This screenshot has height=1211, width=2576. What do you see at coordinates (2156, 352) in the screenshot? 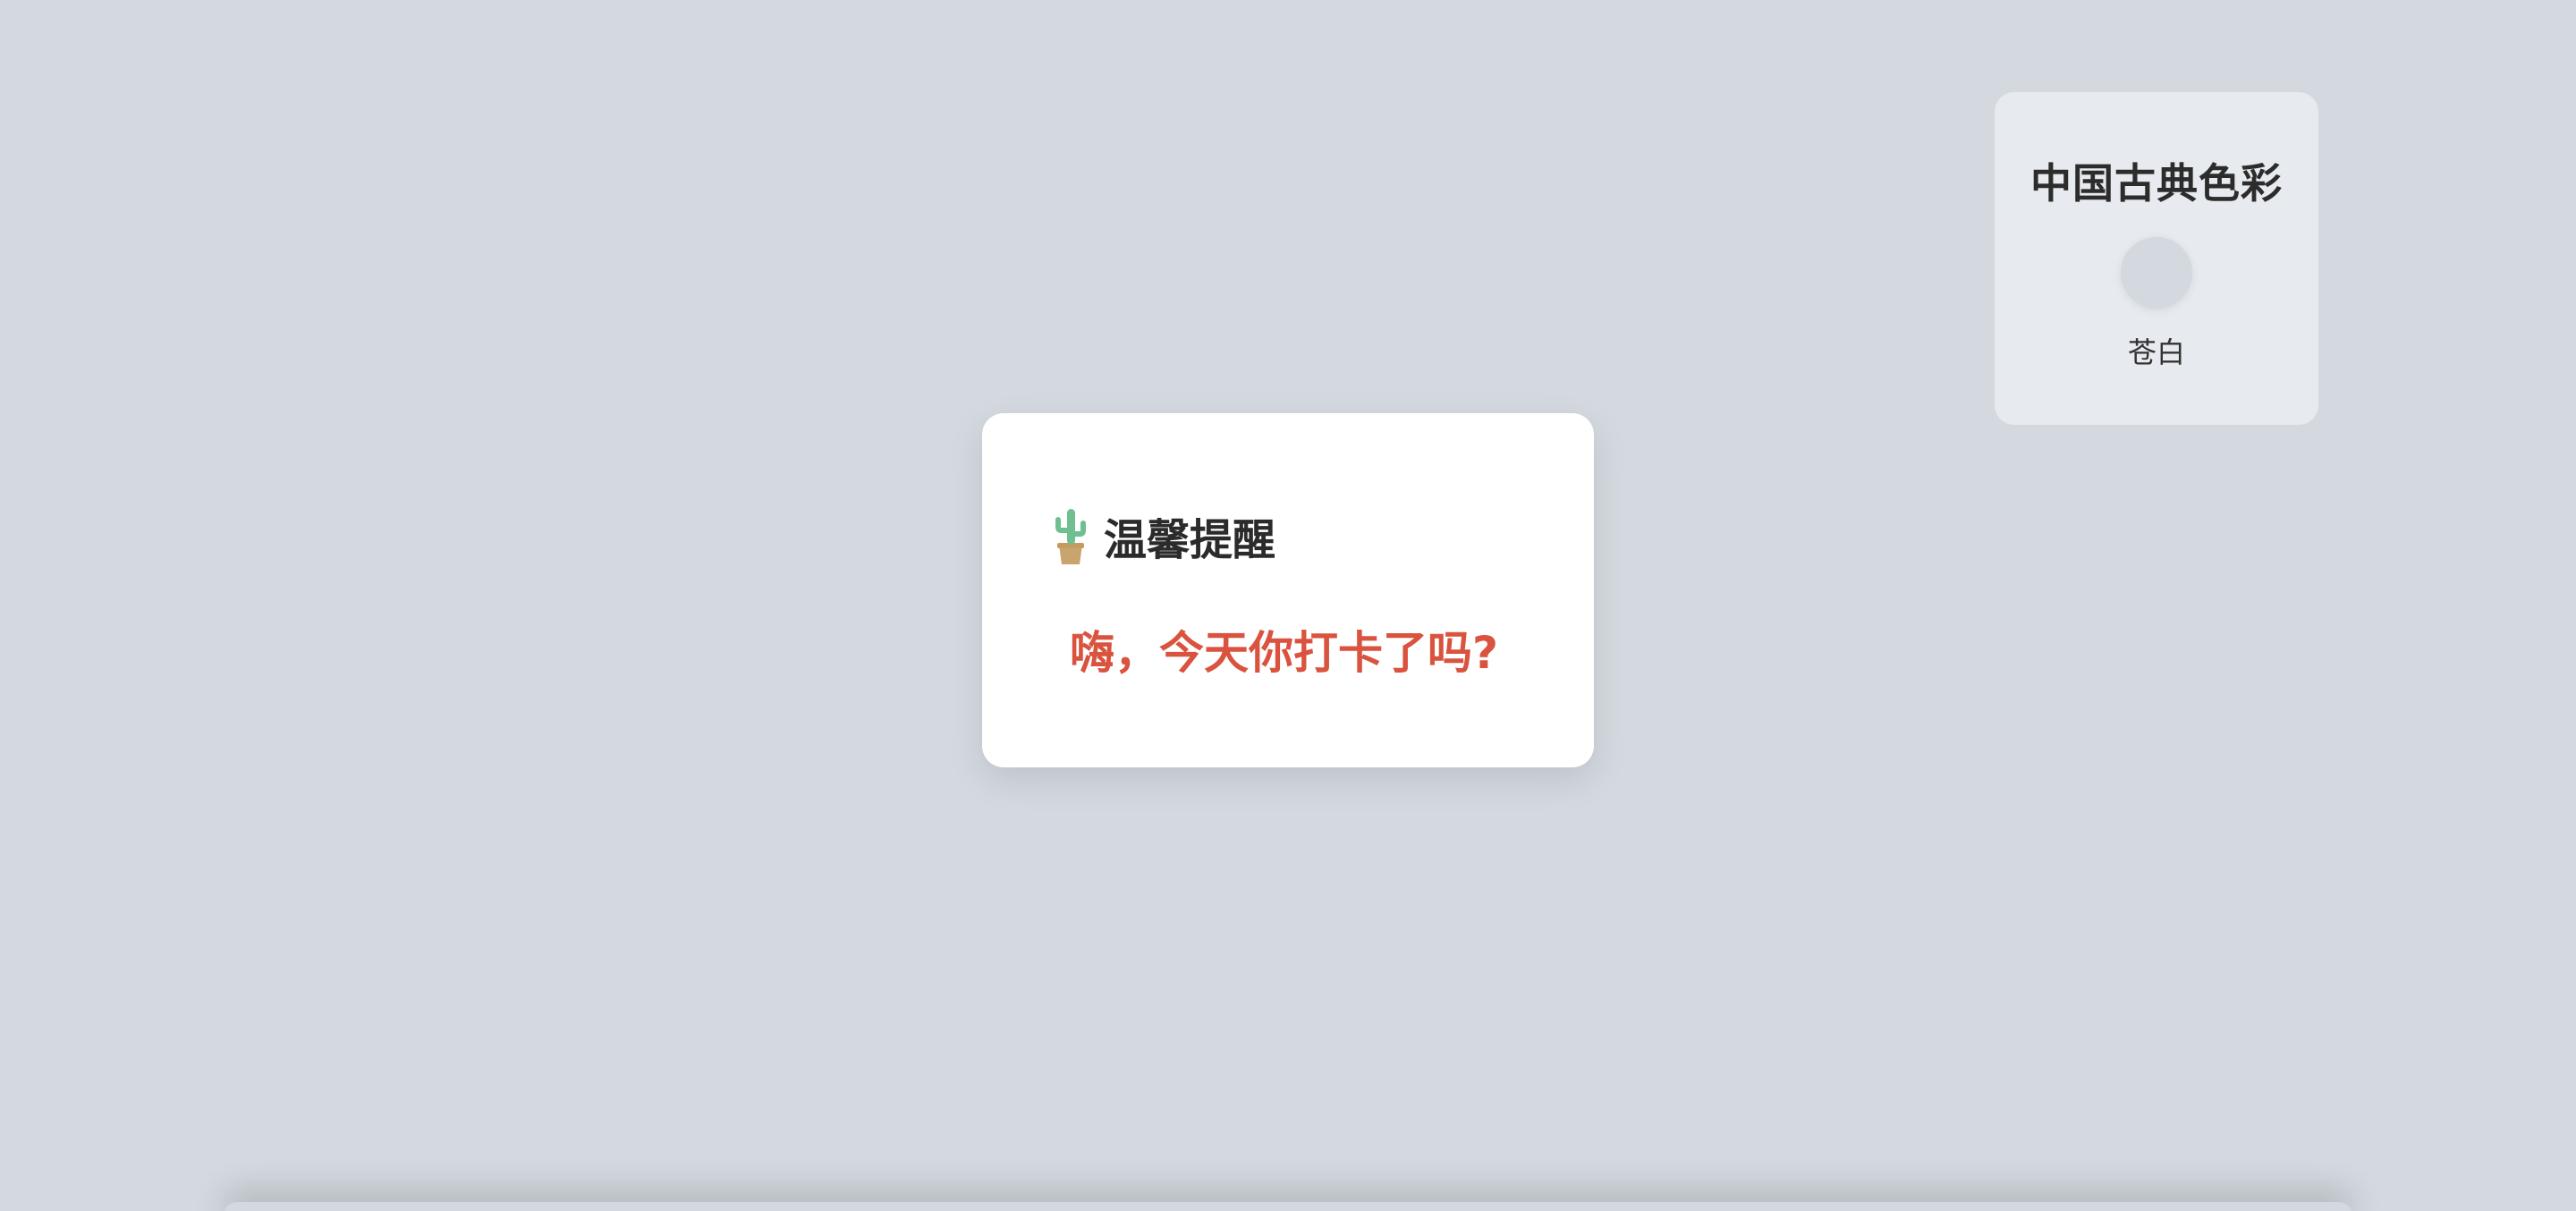
I see `color-name: 苍白` at bounding box center [2156, 352].